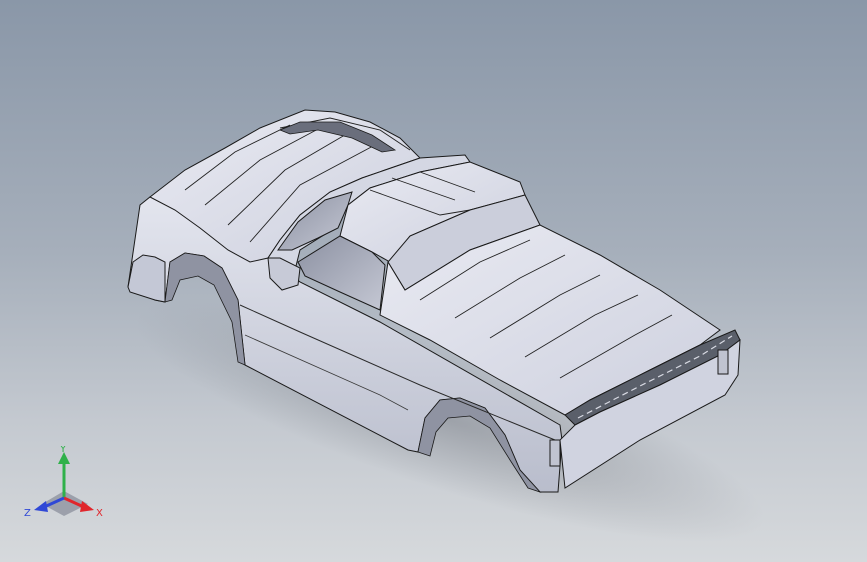 The width and height of the screenshot is (867, 562). Describe the element at coordinates (99, 513) in the screenshot. I see `x-axis-label: X` at that location.